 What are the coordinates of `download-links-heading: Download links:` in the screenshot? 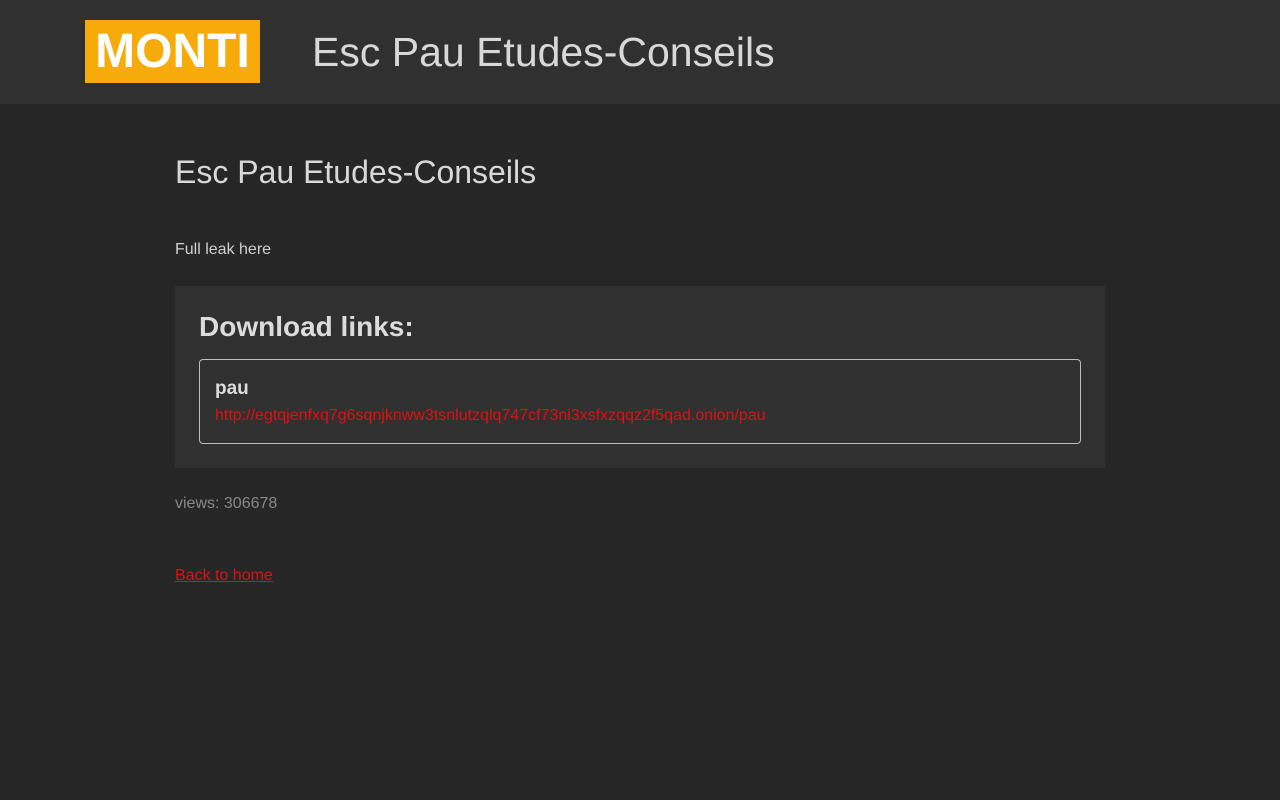 It's located at (306, 326).